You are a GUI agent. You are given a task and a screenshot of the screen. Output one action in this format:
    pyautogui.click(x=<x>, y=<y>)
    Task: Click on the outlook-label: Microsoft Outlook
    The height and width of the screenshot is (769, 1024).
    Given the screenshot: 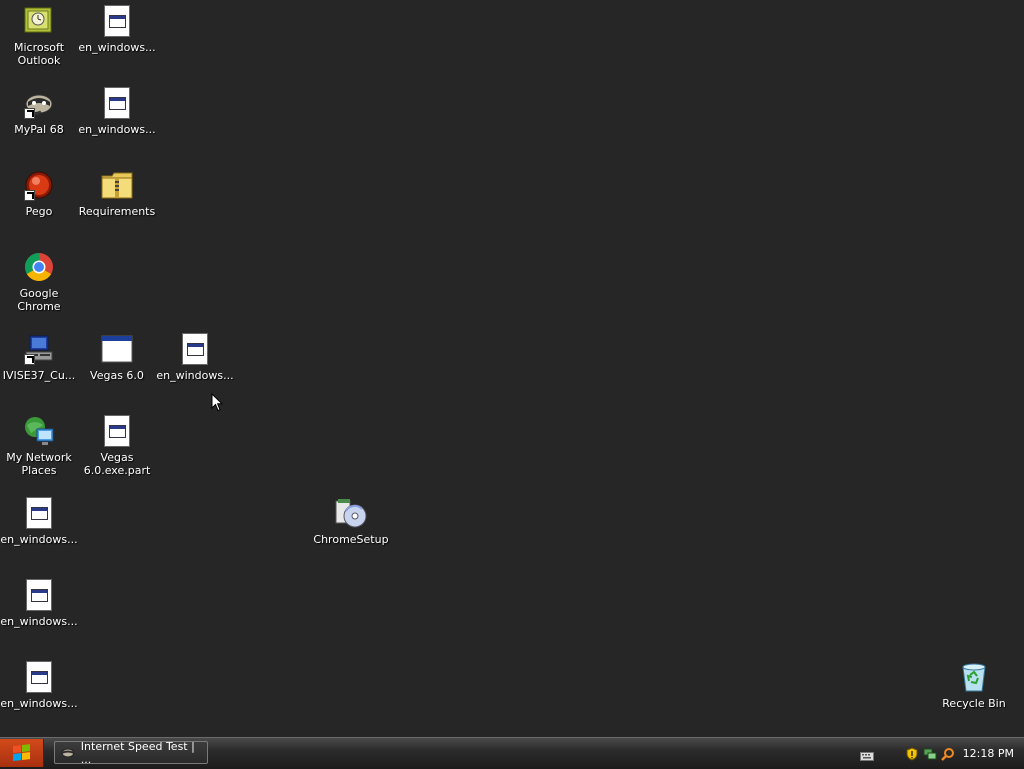 What is the action you would take?
    pyautogui.click(x=39, y=54)
    